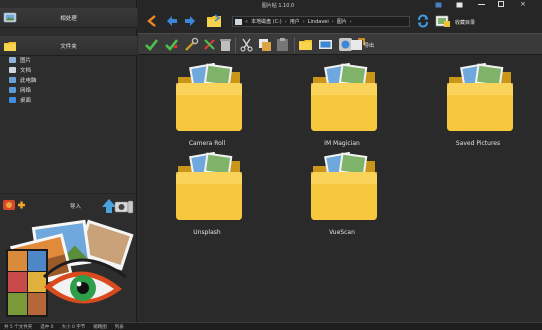 Image resolution: width=542 pixels, height=330 pixels. I want to click on tree-item-computer: 此电脑, so click(68, 80).